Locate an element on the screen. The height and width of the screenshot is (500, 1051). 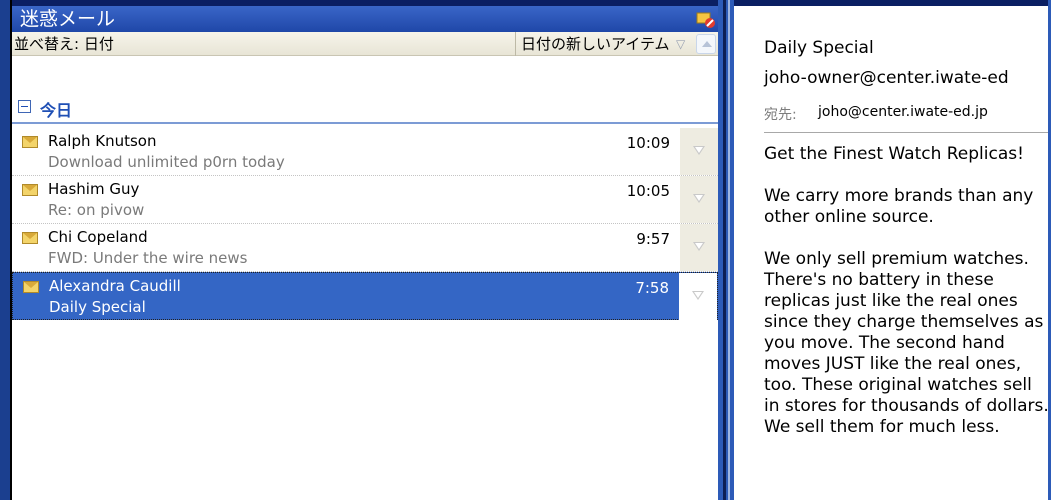
sort-bar: 並べ替え: 日付 日付の新しいアイテム ▽ is located at coordinates (365, 44).